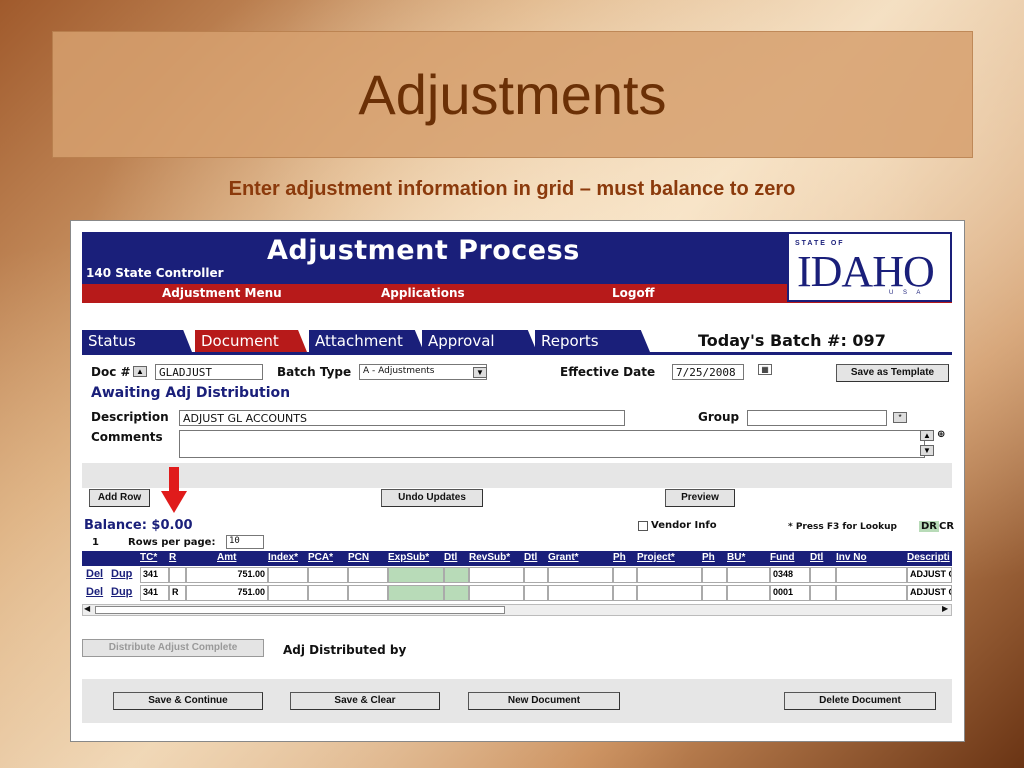  What do you see at coordinates (173, 648) in the screenshot?
I see `distribute-adjust-complete-button: Distribute Adjust Complete` at bounding box center [173, 648].